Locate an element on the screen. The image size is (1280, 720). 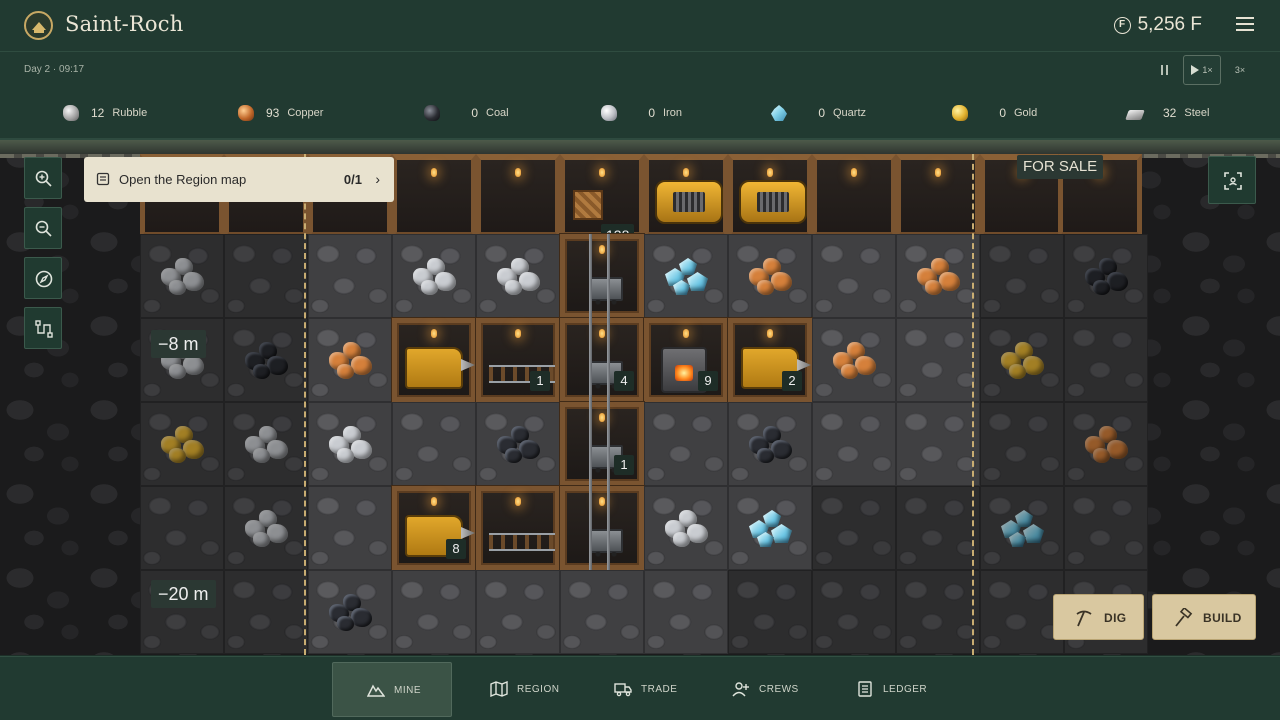
bottom-nav: MINE REGION TRADE CREWS LEDGER is located at coordinates (640, 688).